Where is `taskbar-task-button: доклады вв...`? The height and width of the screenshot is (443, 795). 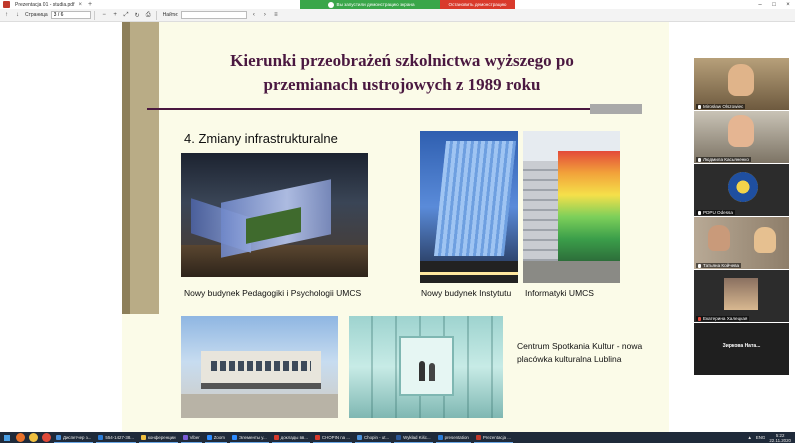 taskbar-task-button: доклады вв... is located at coordinates (290, 437).